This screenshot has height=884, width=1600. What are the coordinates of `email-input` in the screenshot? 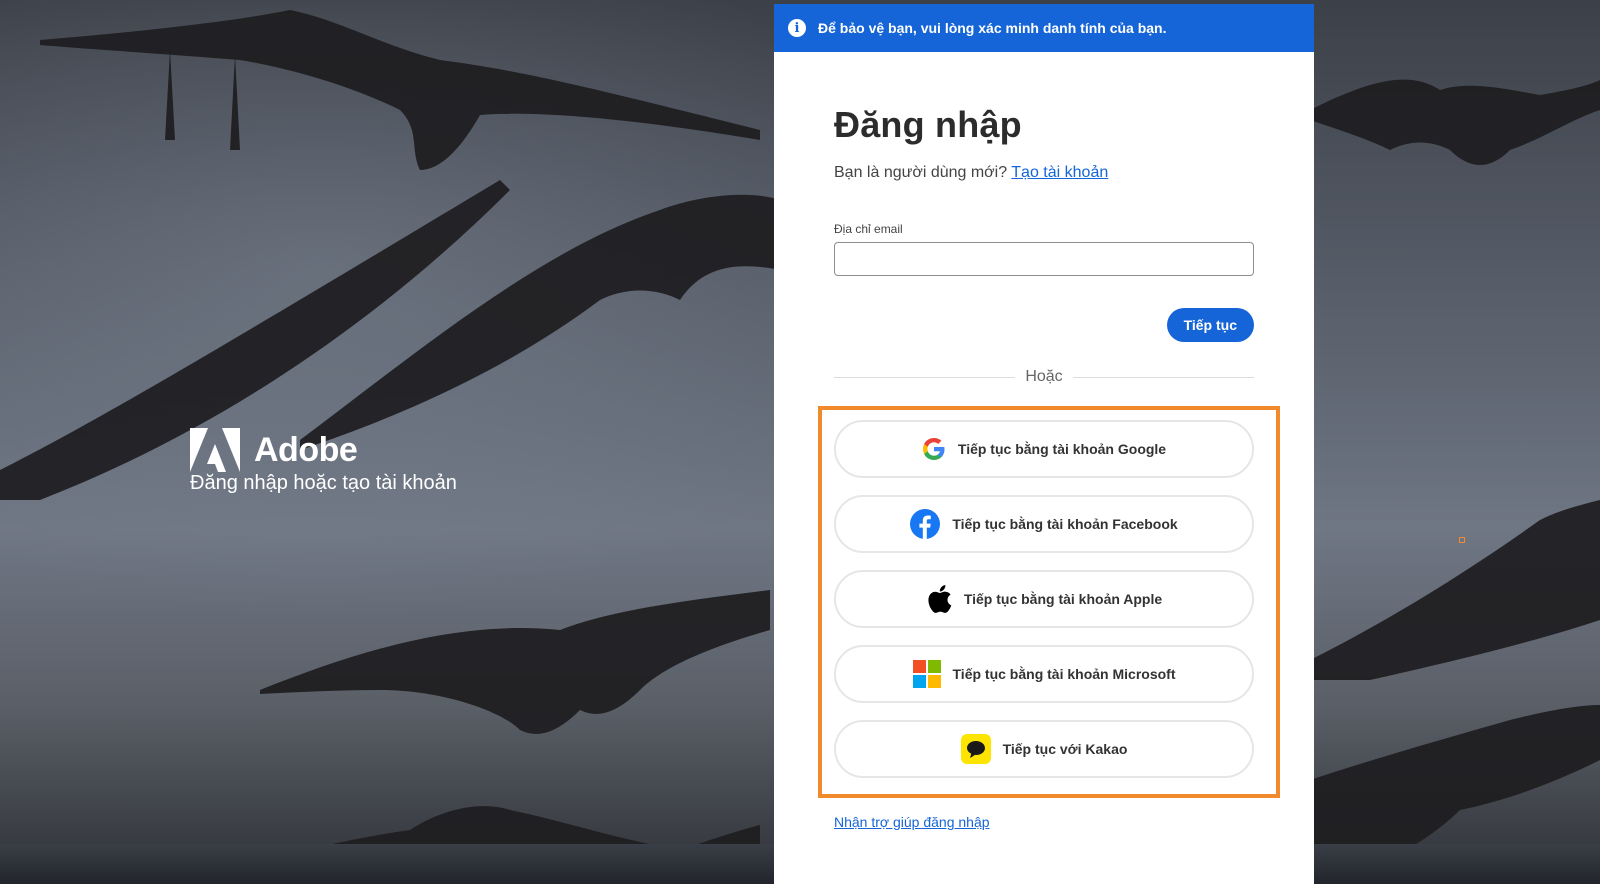 It's located at (1044, 259).